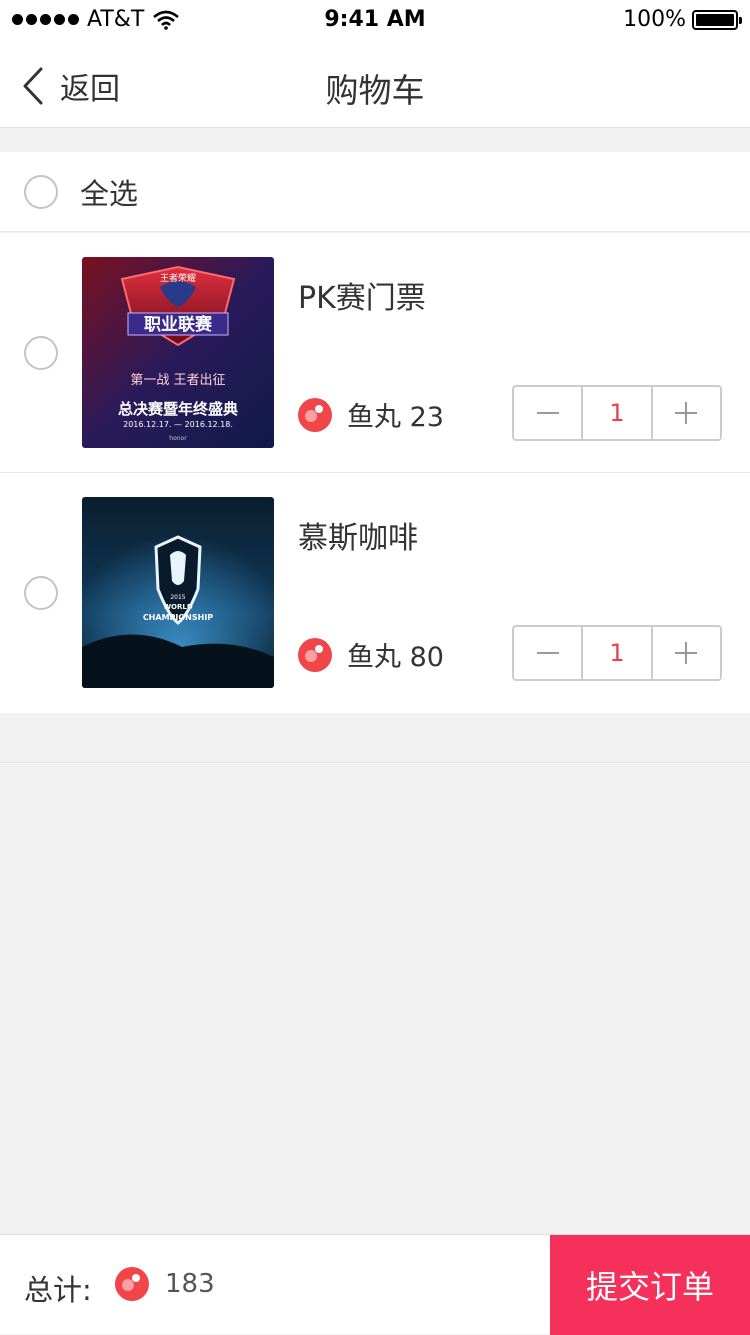 This screenshot has width=750, height=1335. Describe the element at coordinates (358, 538) in the screenshot. I see `product-name: 慕斯咖啡` at that location.